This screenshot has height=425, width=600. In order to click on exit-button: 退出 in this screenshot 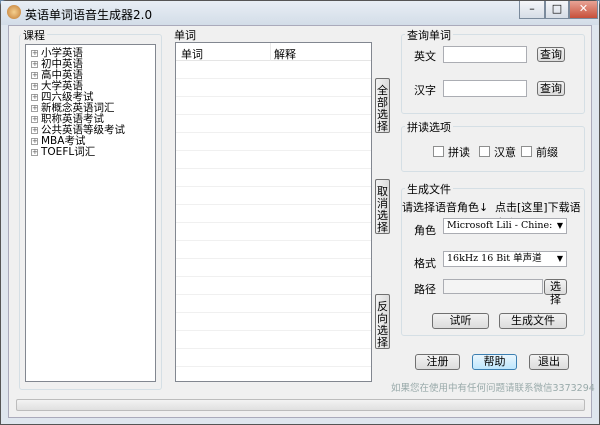, I will do `click(549, 362)`.